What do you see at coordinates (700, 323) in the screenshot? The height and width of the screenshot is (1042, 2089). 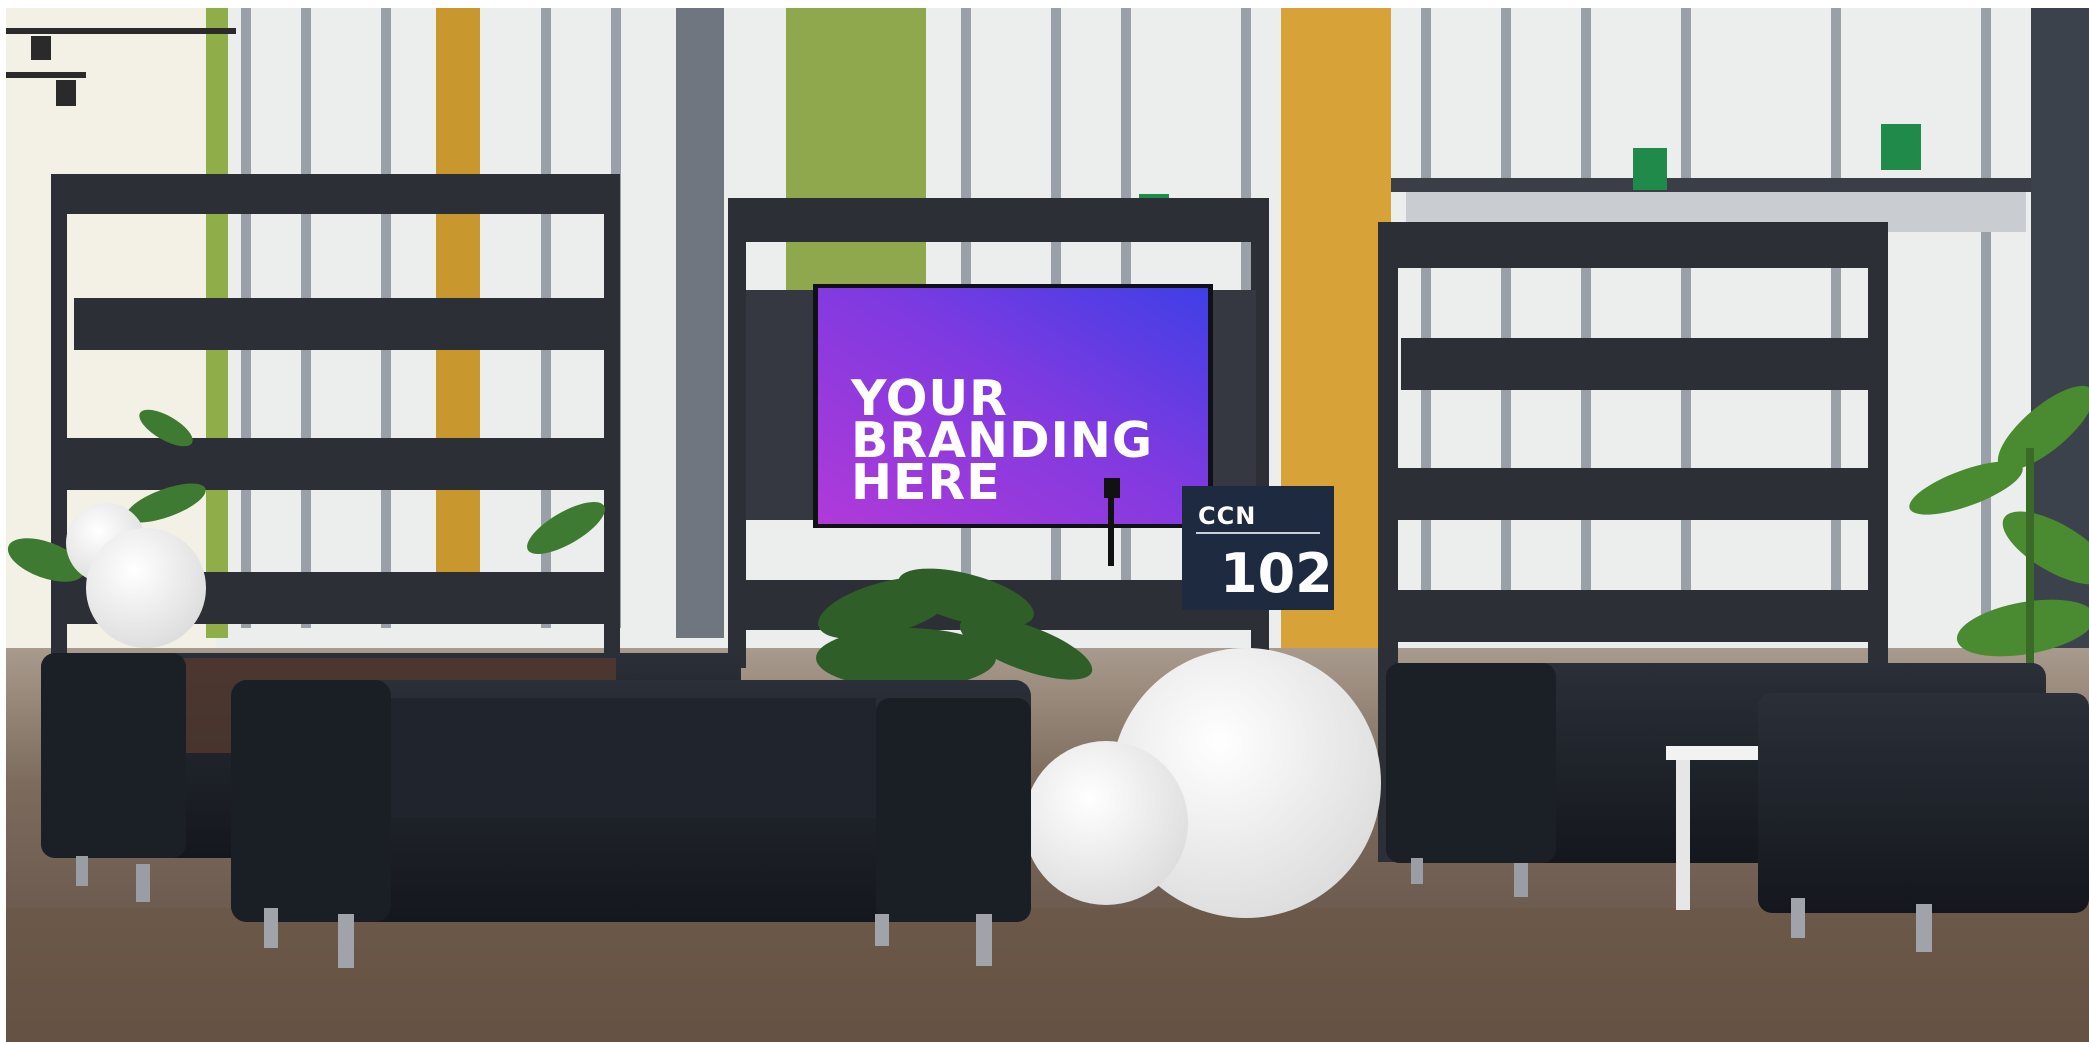 I see `dark-column` at bounding box center [700, 323].